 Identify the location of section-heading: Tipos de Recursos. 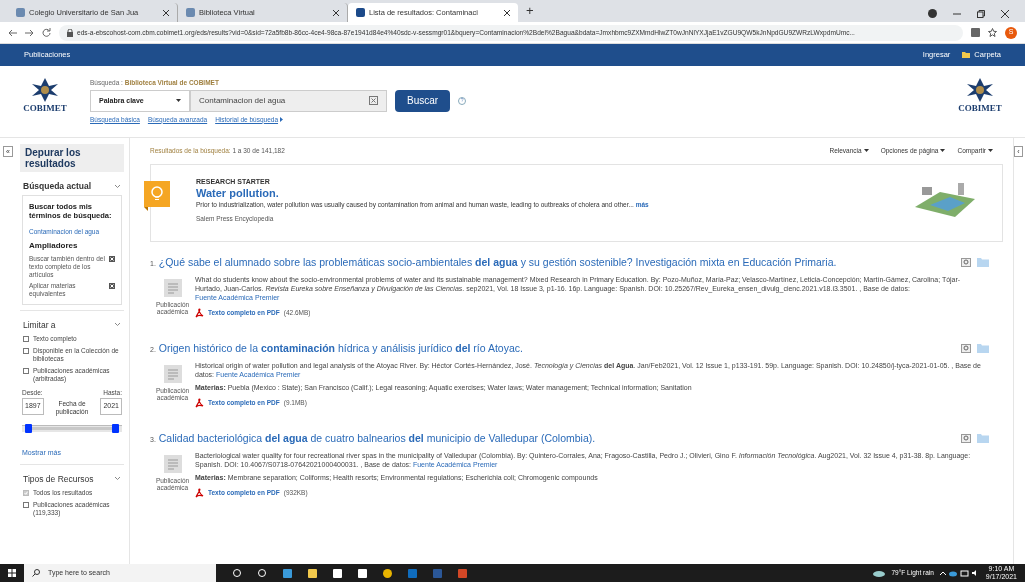
(72, 479).